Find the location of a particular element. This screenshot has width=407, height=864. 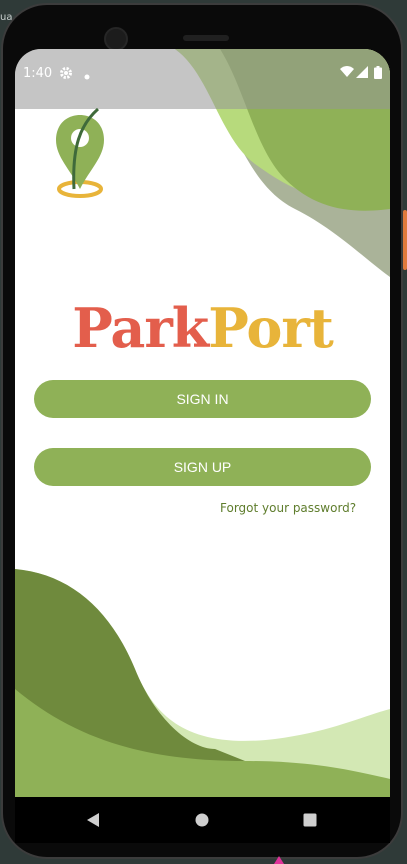

sign-up-button: SIGN UP is located at coordinates (202, 467).